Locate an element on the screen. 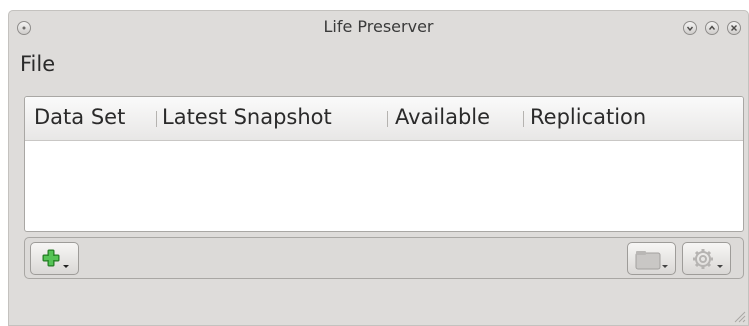  folder-button is located at coordinates (651, 258).